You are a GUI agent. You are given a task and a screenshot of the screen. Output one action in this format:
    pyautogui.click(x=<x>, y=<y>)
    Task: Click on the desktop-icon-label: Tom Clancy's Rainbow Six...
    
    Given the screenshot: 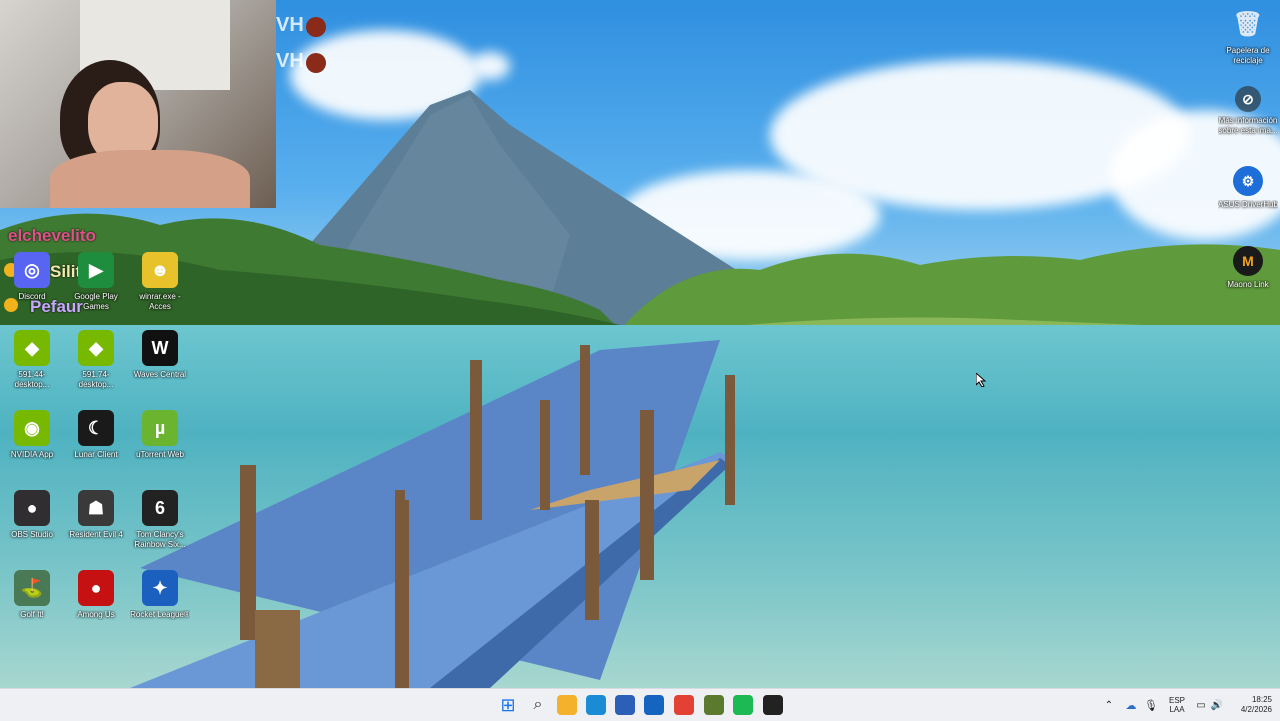 What is the action you would take?
    pyautogui.click(x=160, y=539)
    